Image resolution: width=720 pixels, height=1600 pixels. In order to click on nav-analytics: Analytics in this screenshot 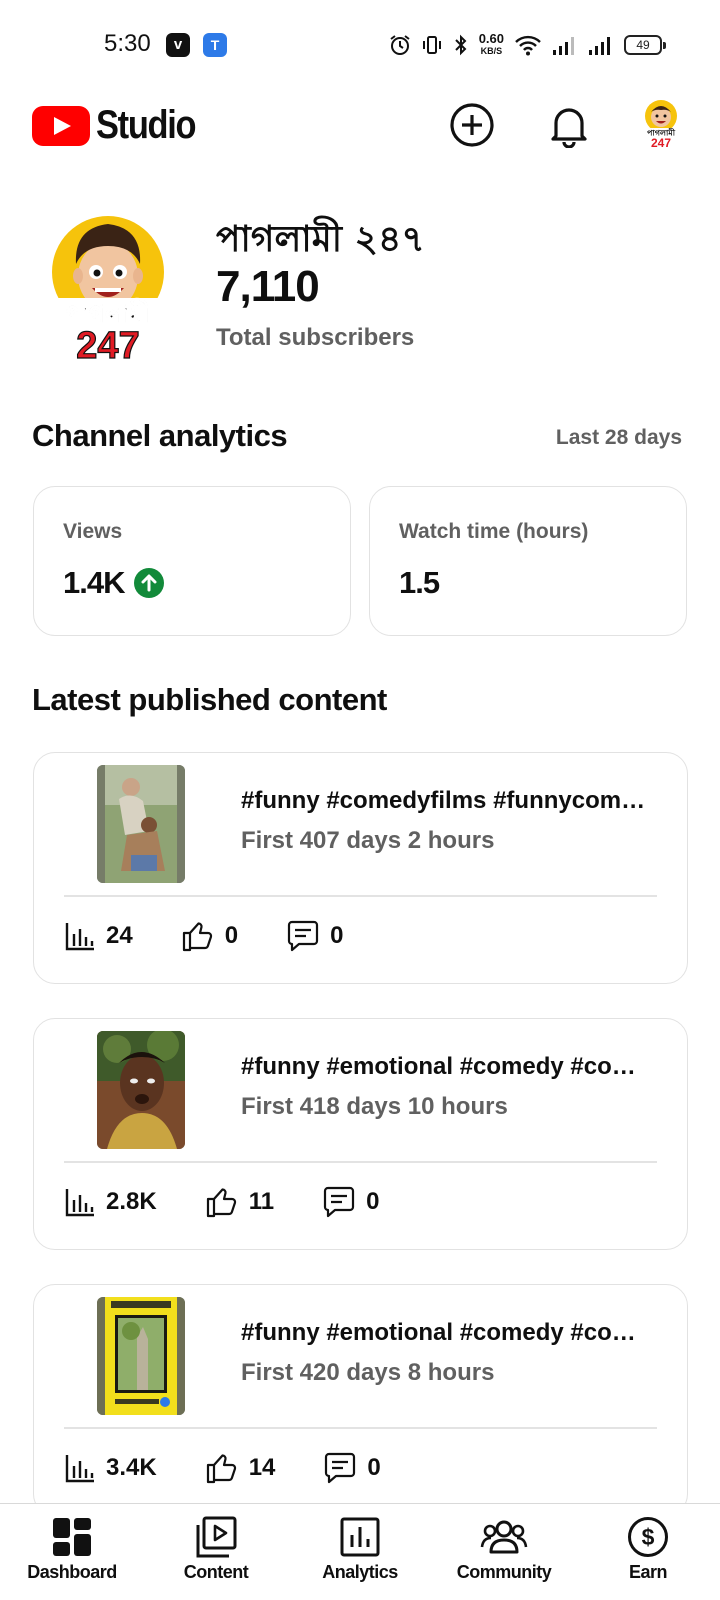, I will do `click(360, 1552)`.